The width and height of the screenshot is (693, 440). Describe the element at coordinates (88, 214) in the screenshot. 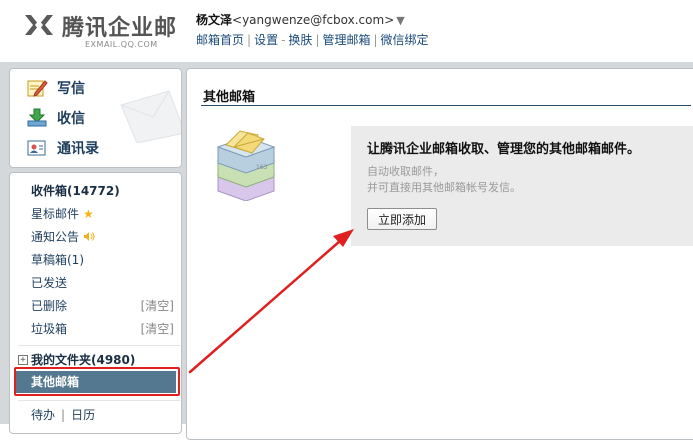

I see `star-icon: ★` at that location.